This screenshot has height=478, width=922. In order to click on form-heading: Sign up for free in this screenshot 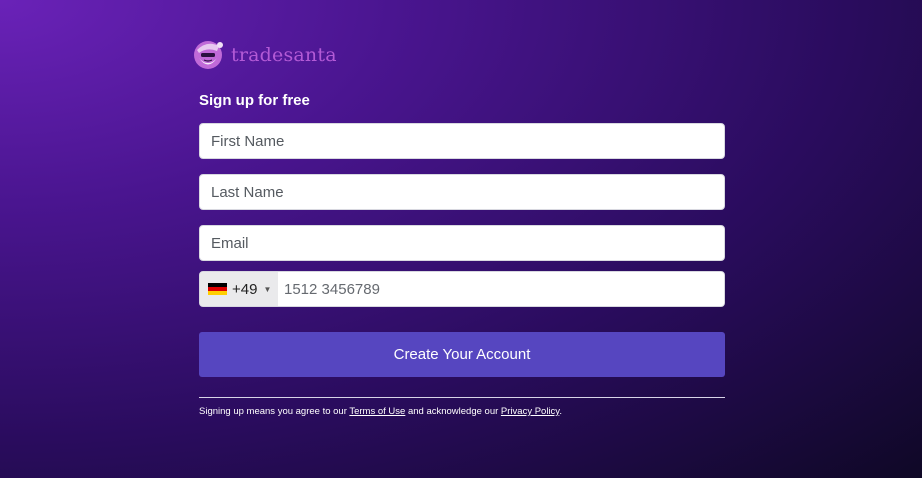, I will do `click(254, 100)`.